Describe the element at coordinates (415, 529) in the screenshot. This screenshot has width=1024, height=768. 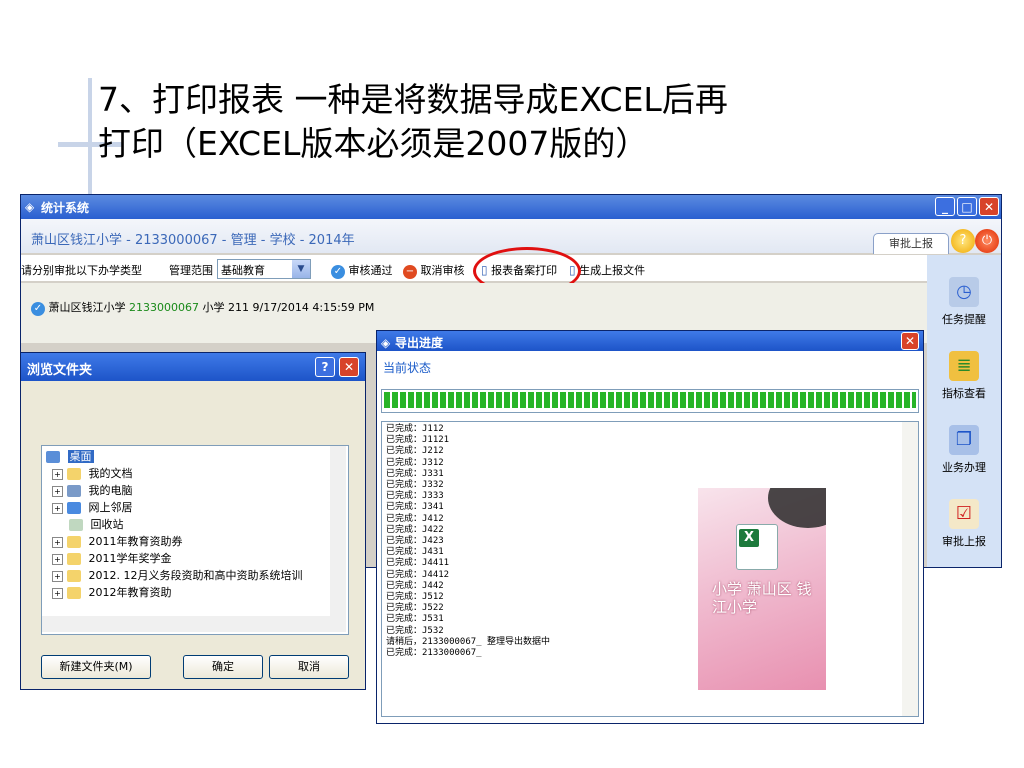
I see `log-row: 已完成：J422` at that location.